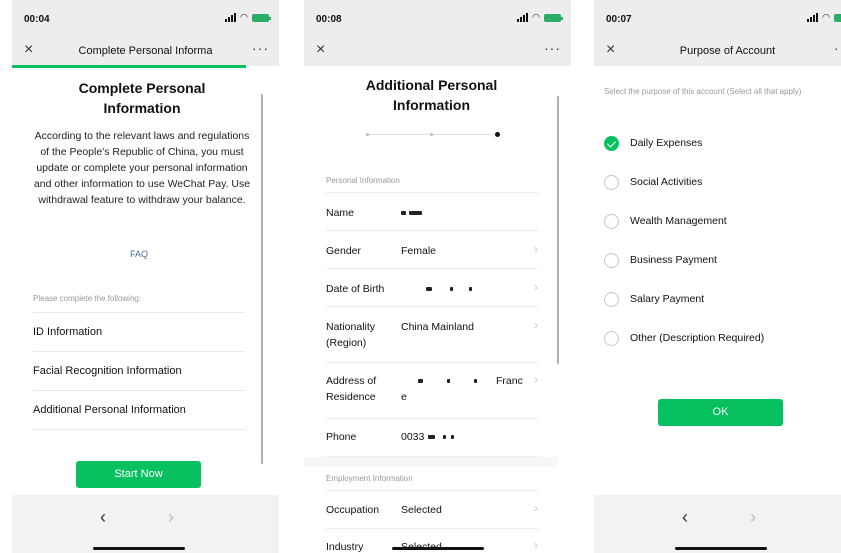 This screenshot has height=553, width=841. What do you see at coordinates (666, 182) in the screenshot?
I see `option-label: Social Activities` at bounding box center [666, 182].